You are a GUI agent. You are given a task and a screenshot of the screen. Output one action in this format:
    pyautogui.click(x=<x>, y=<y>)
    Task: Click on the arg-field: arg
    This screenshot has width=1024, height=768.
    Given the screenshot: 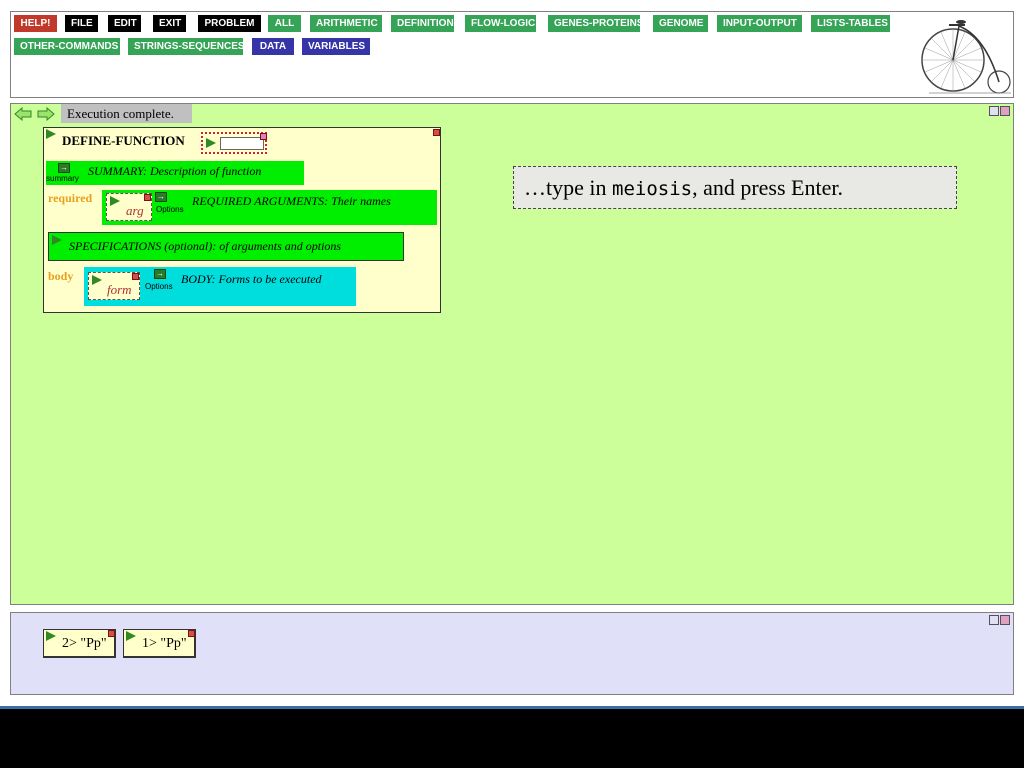 What is the action you would take?
    pyautogui.click(x=129, y=207)
    